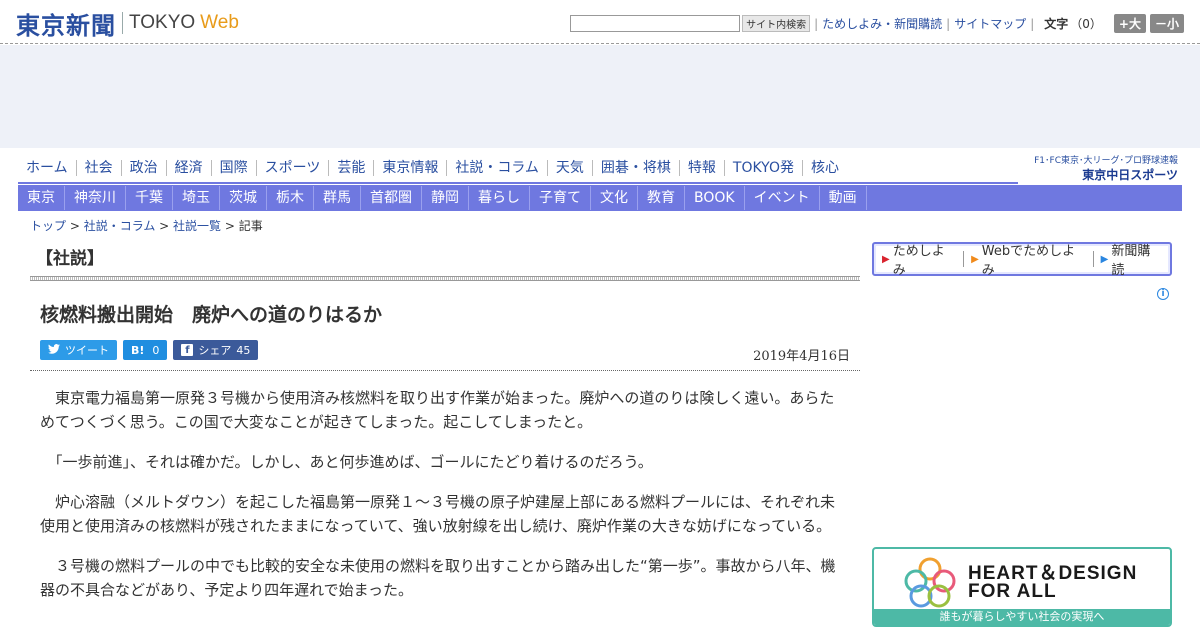 This screenshot has width=1200, height=630. Describe the element at coordinates (99, 168) in the screenshot. I see `nav-item-society: 社会` at that location.